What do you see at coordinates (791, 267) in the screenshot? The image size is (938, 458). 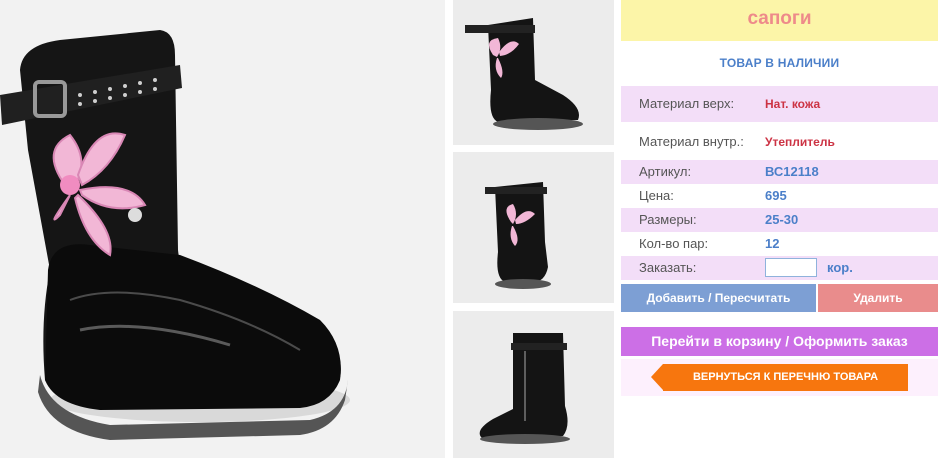 I see `quantity-input` at bounding box center [791, 267].